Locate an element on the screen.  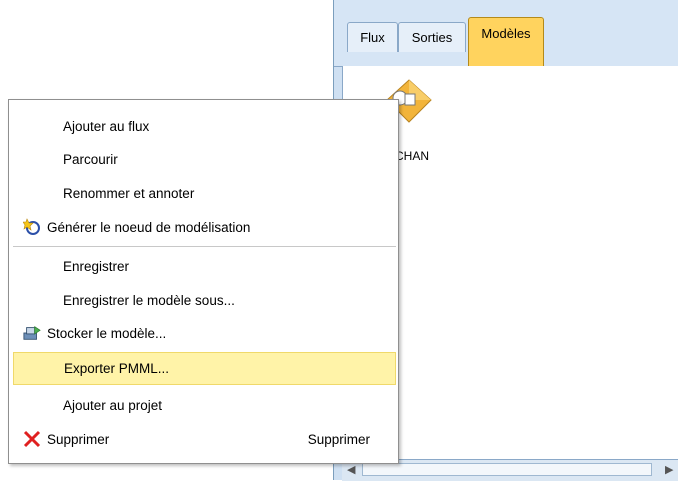
manager-tab-bar: Flux Sorties Modèles is located at coordinates (506, 33).